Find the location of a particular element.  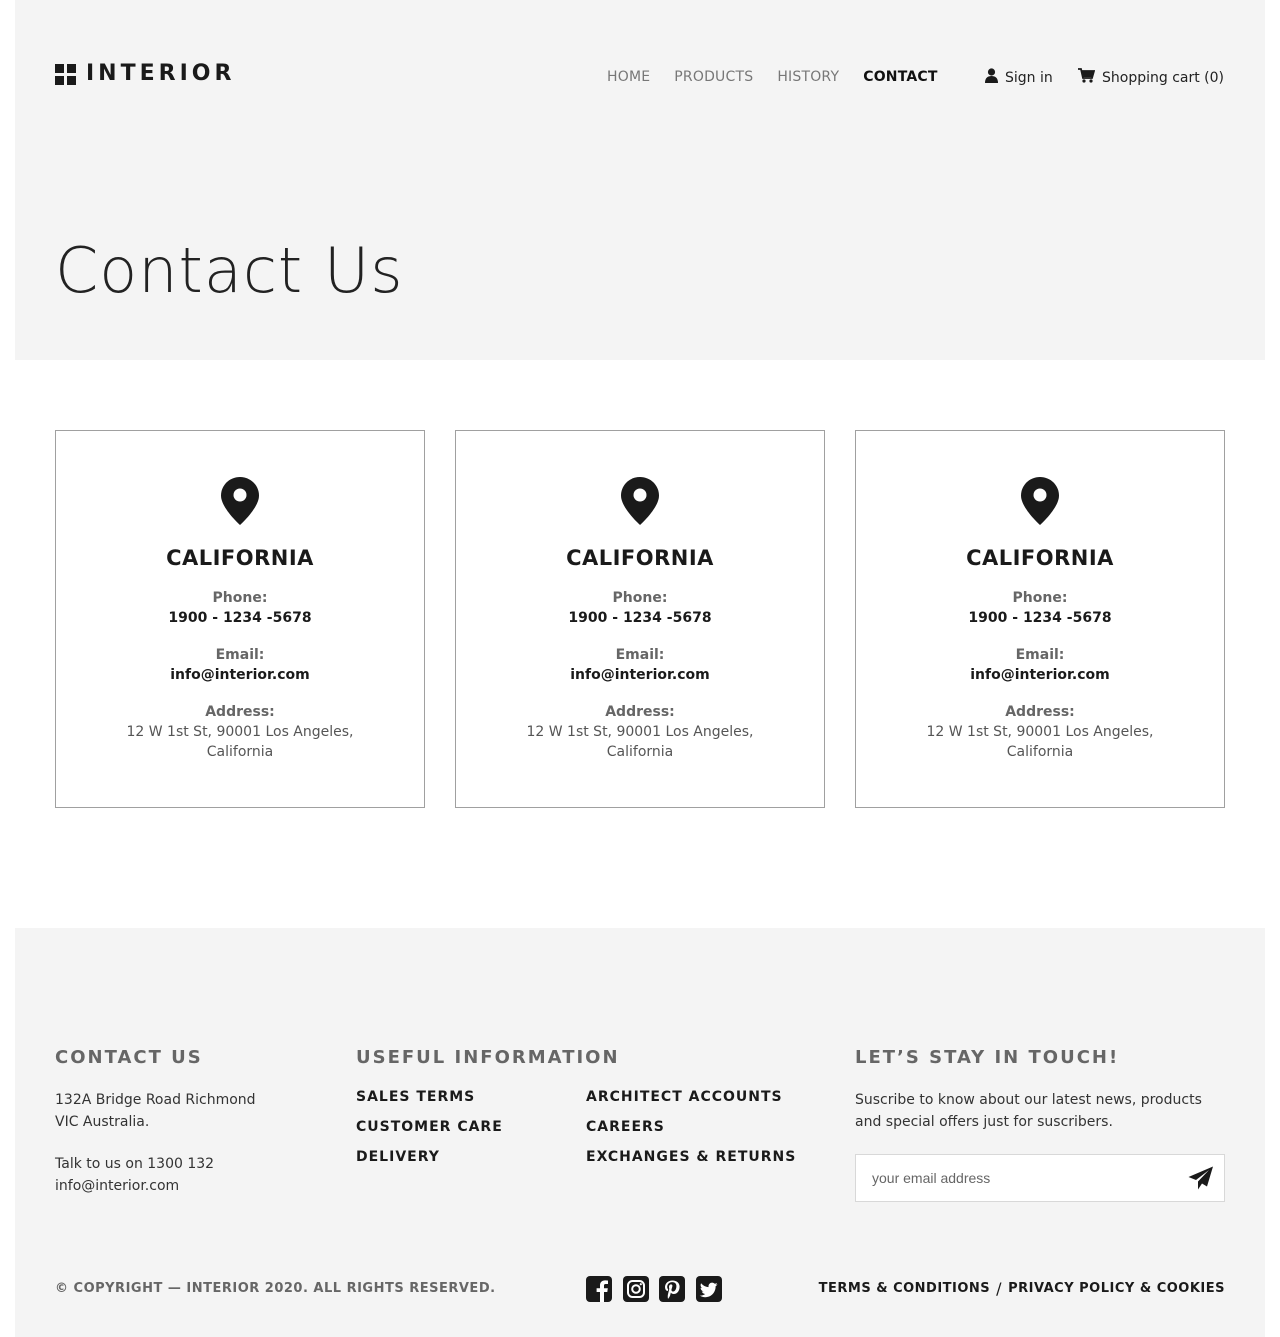

send-icon is located at coordinates (1201, 1178).